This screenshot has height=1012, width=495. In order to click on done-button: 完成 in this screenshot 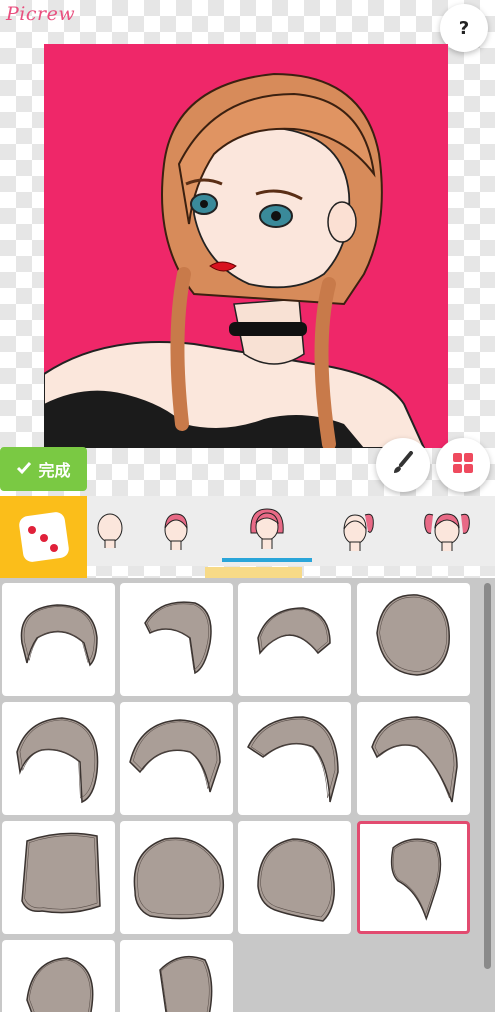, I will do `click(43, 469)`.